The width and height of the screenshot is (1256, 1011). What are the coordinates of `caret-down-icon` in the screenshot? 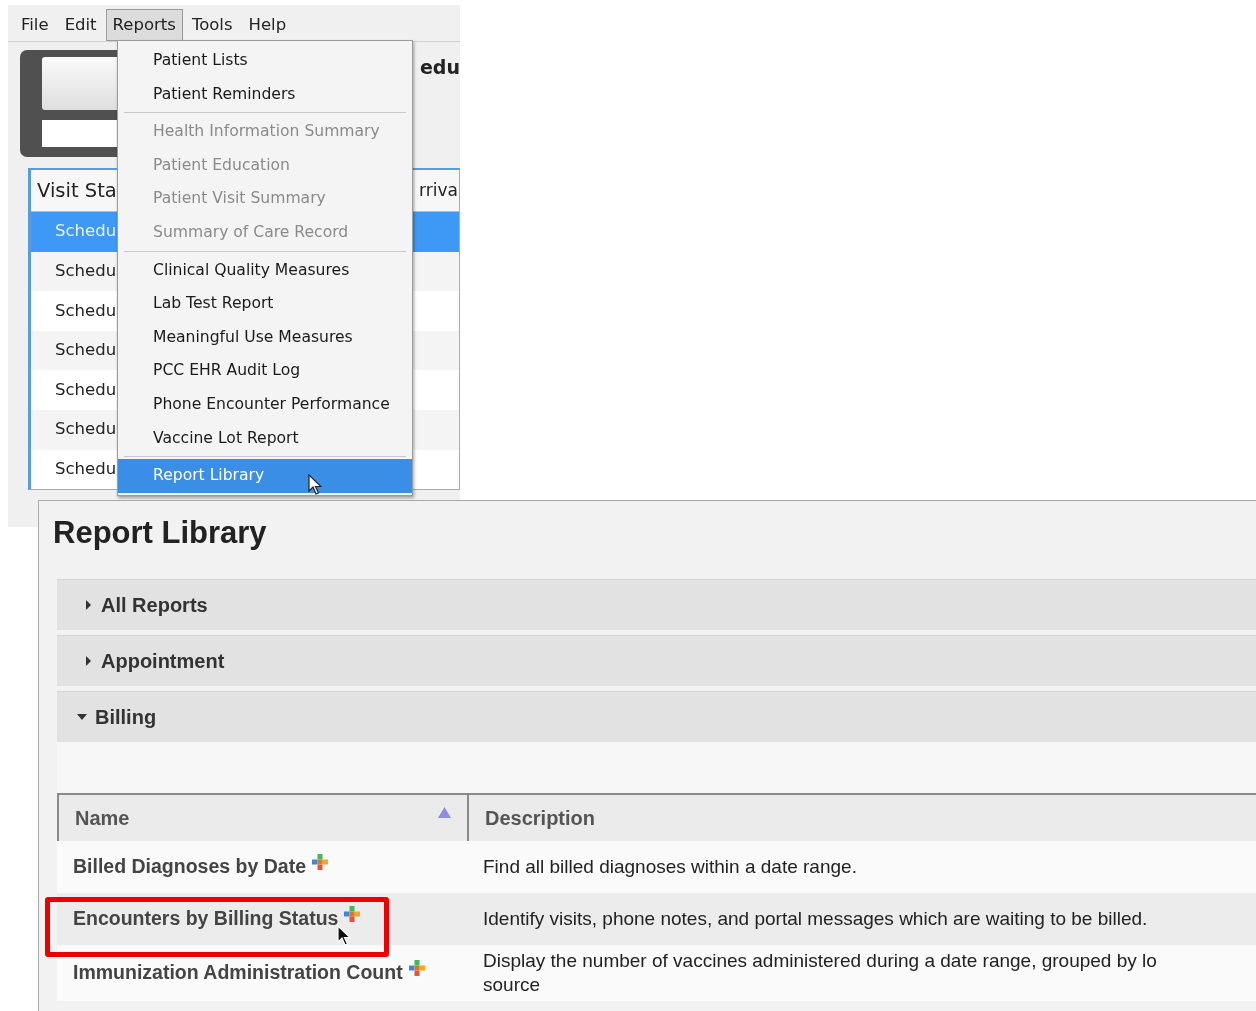 It's located at (82, 717).